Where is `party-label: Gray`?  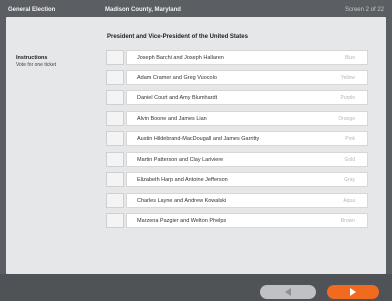
party-label: Gray is located at coordinates (349, 179).